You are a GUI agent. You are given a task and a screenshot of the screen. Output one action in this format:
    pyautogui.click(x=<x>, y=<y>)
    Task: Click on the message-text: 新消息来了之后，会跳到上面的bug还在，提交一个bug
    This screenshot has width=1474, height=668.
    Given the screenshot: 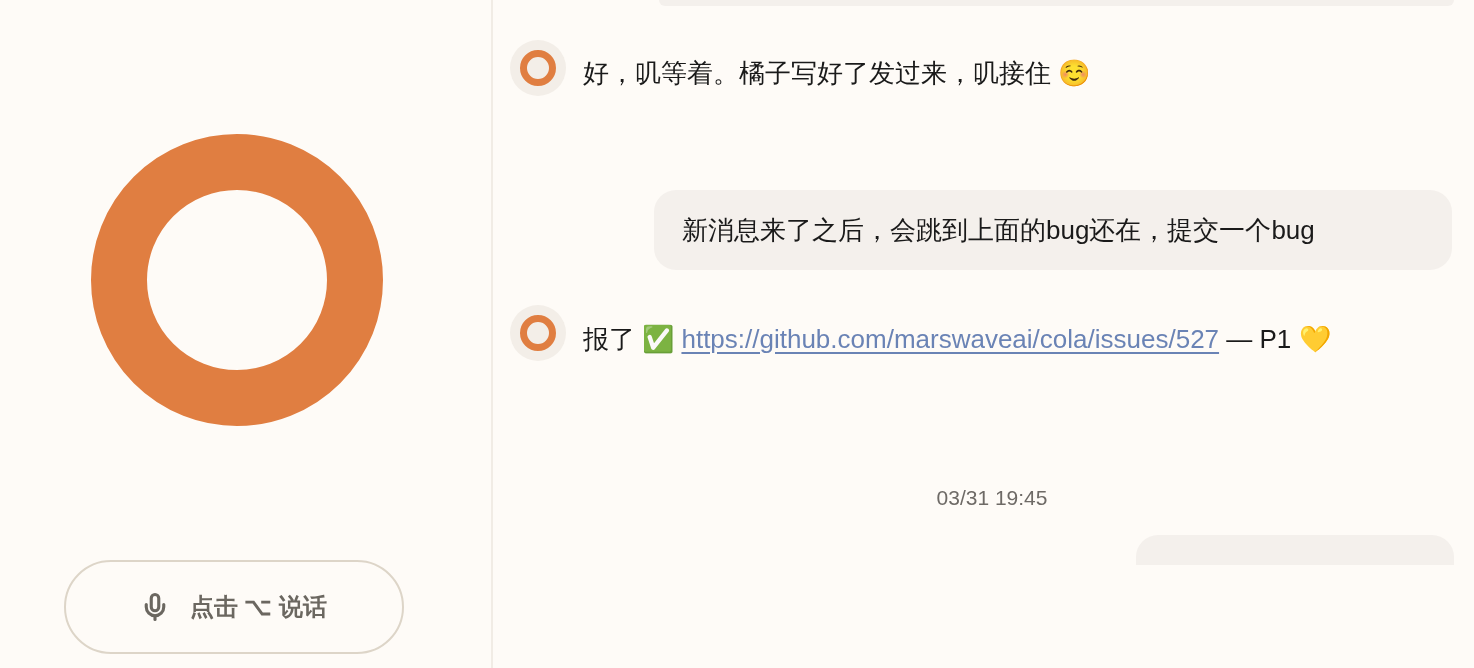 What is the action you would take?
    pyautogui.click(x=998, y=230)
    